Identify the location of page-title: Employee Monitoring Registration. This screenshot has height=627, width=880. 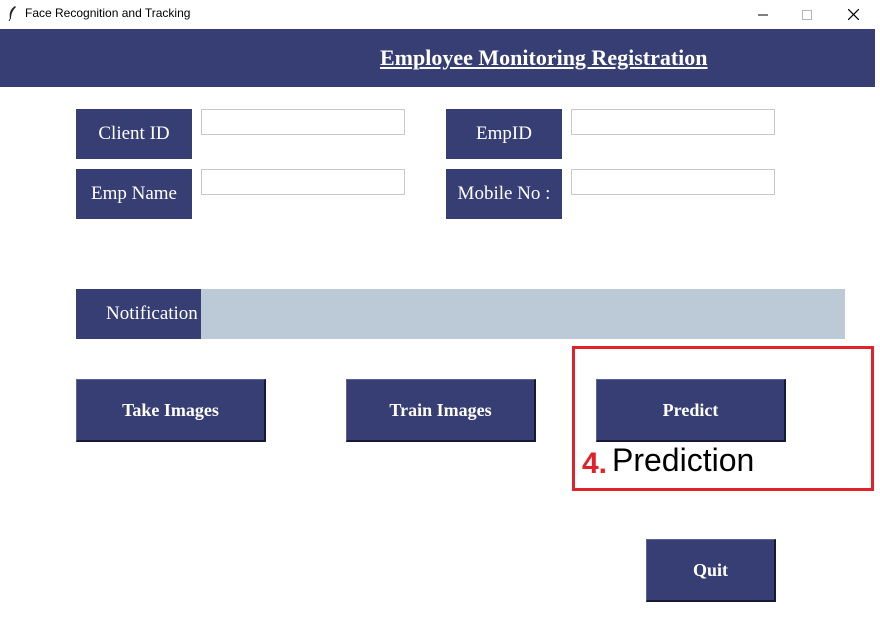
(544, 57).